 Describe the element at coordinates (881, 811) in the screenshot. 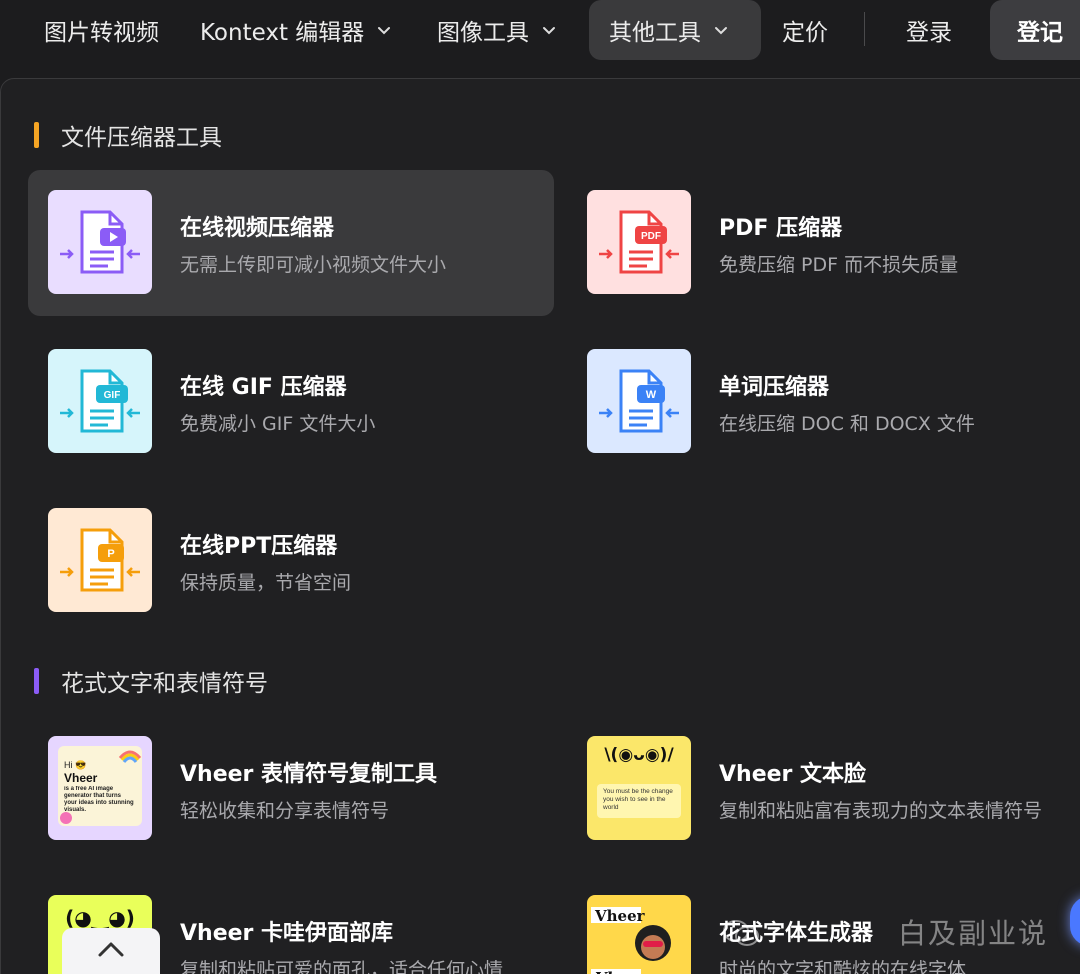

I see `tool-desc: 复制和粘贴富有表现力的文本表情符号` at that location.